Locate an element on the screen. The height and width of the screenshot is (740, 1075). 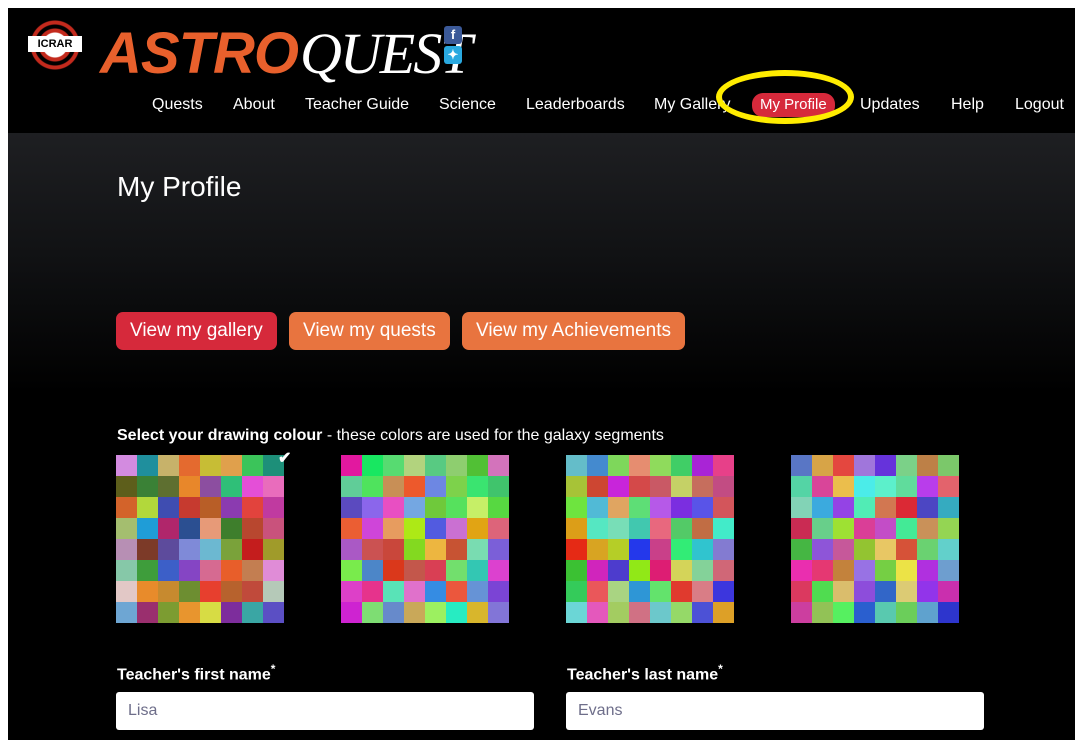
astroquest-logo: ASTRO QUEST is located at coordinates (286, 49).